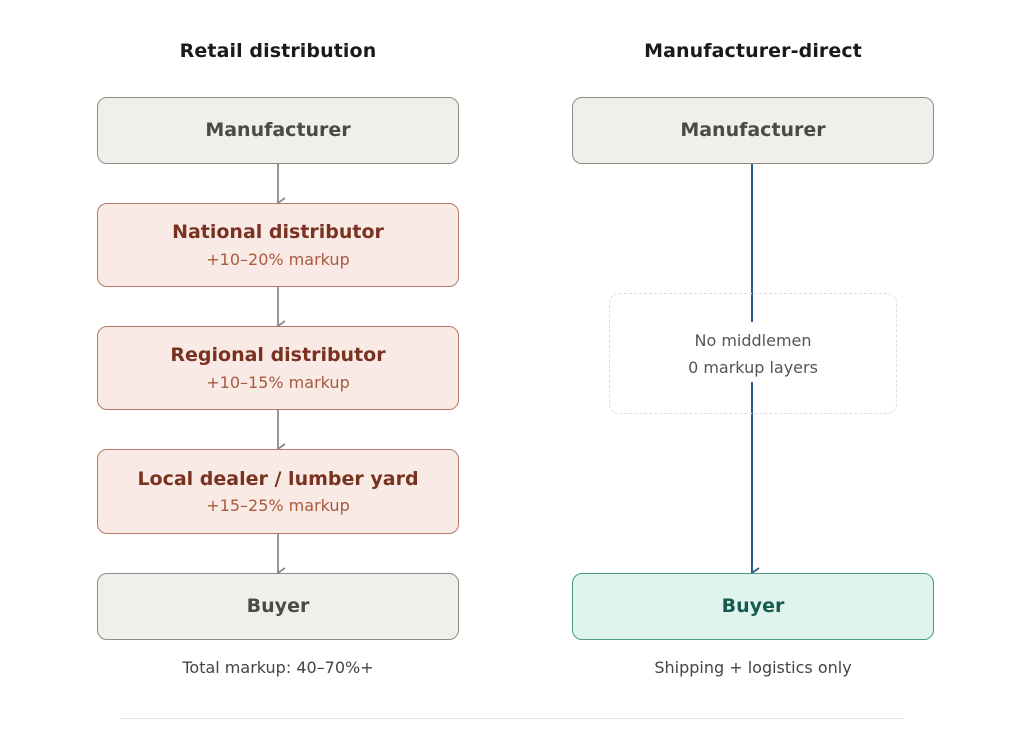 The width and height of the screenshot is (1024, 731). Describe the element at coordinates (278, 478) in the screenshot. I see `local-dealer-label: Local dealer / lumber yard` at that location.